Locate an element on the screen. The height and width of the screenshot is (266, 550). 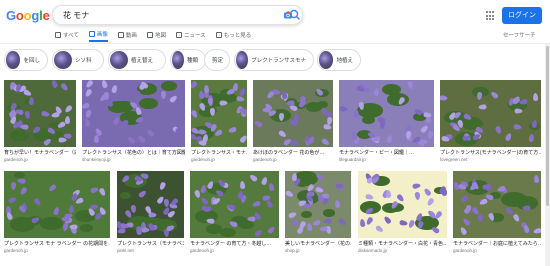
chip: 地植え is located at coordinates (339, 60).